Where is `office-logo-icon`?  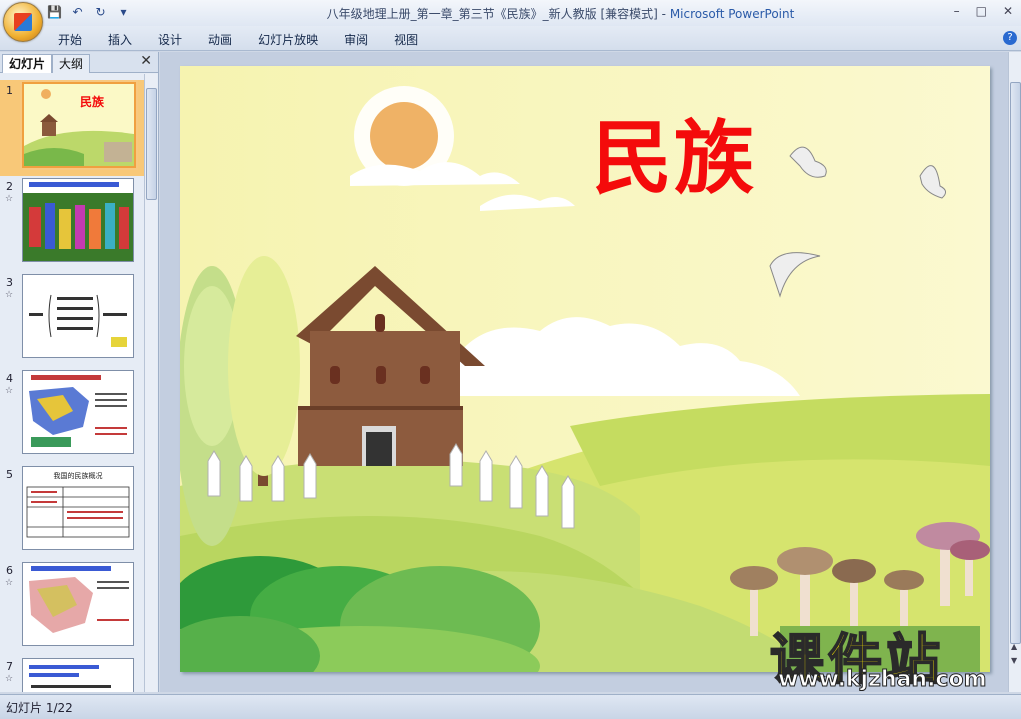
office-logo-icon is located at coordinates (23, 22).